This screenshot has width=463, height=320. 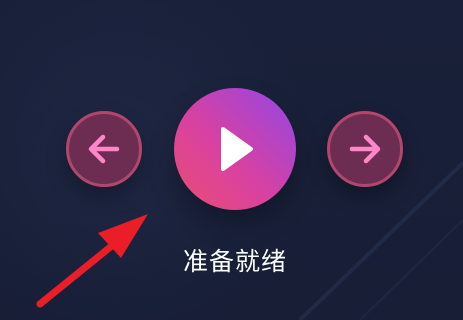 I want to click on arrow-left-icon, so click(x=104, y=149).